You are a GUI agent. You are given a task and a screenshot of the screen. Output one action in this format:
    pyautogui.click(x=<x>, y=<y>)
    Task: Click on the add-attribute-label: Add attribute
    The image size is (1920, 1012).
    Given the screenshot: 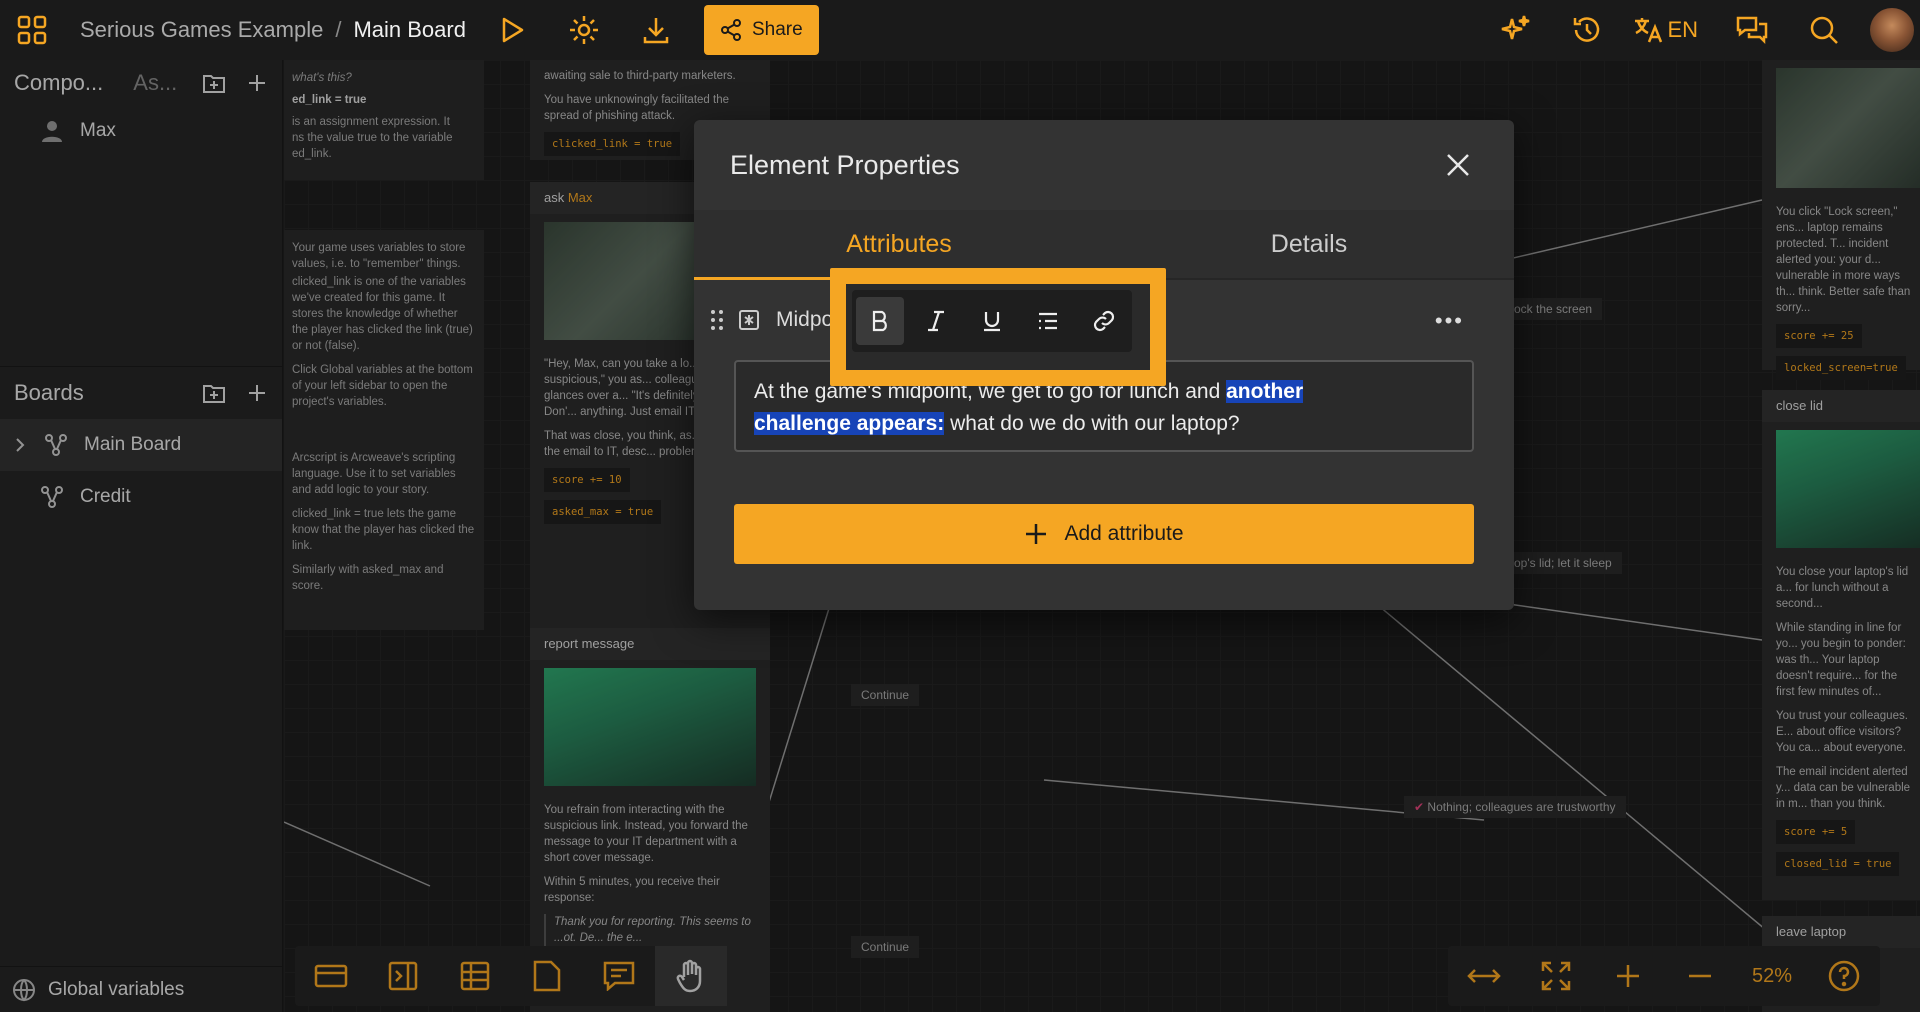 What is the action you would take?
    pyautogui.click(x=1124, y=533)
    